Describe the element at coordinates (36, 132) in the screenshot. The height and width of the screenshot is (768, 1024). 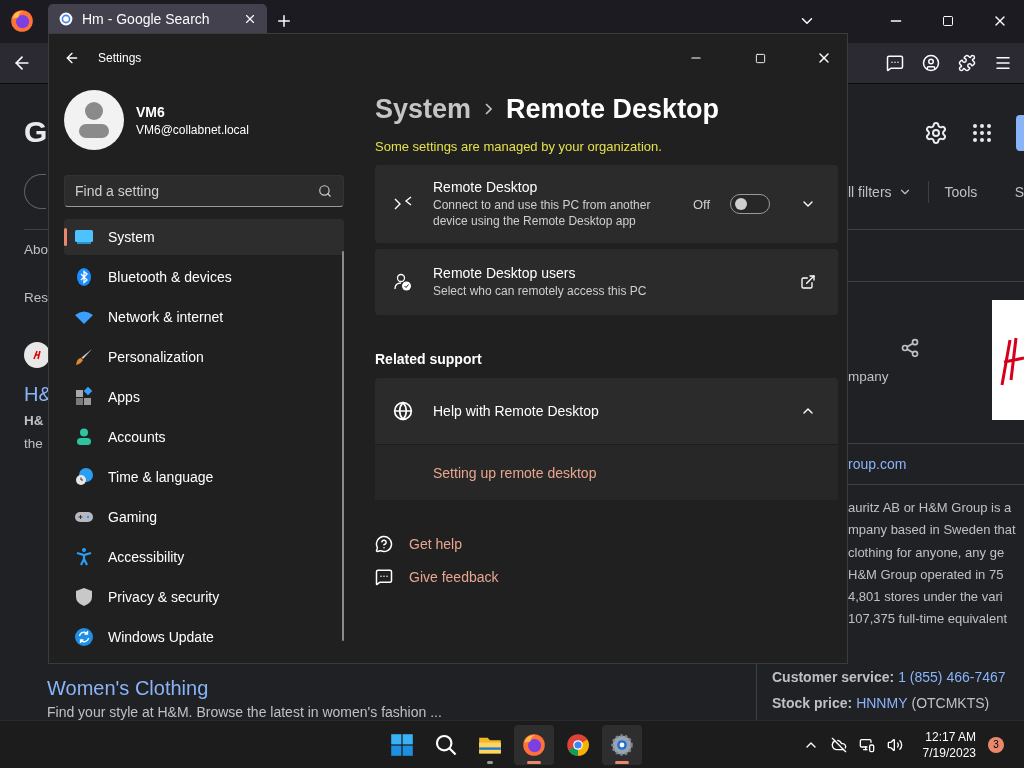
I see `google-logo: G` at that location.